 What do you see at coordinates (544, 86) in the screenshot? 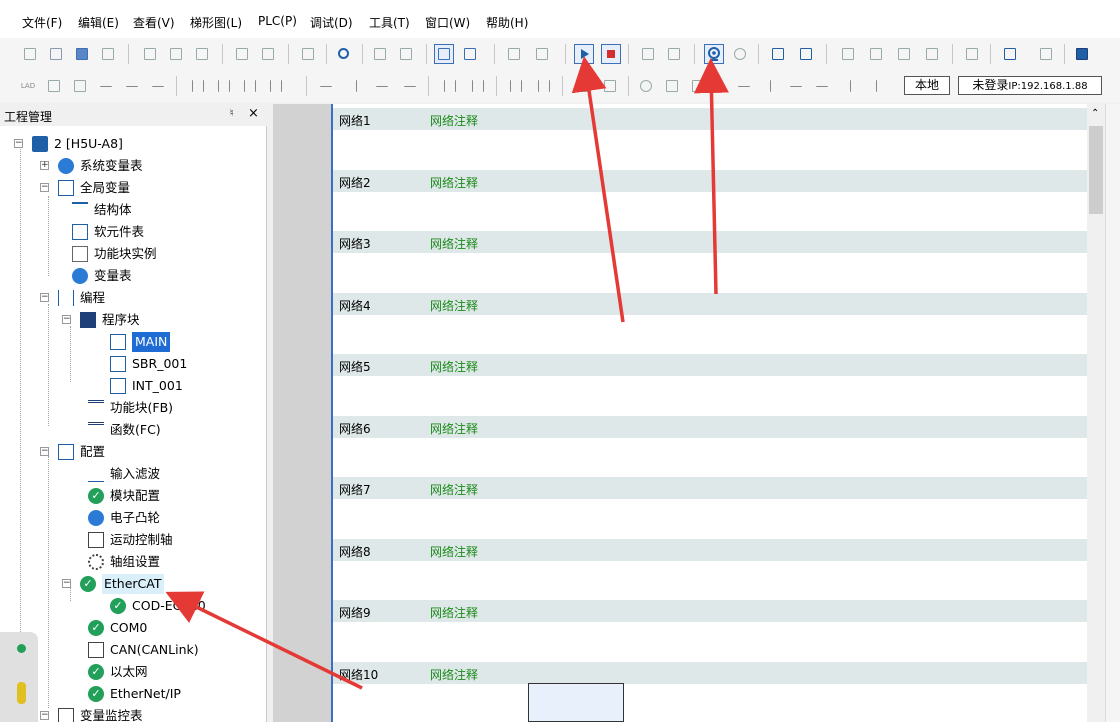
I see `fall-contact-icon` at bounding box center [544, 86].